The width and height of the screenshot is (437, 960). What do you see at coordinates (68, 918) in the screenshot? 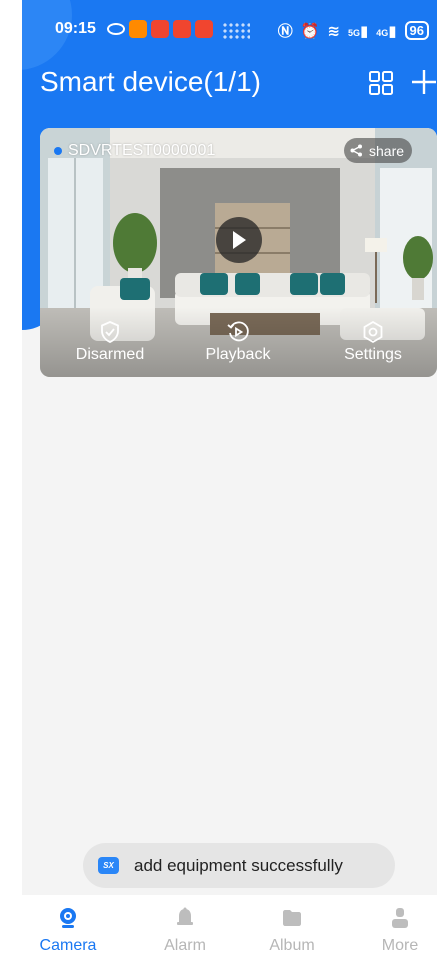
I see `camera-icon` at bounding box center [68, 918].